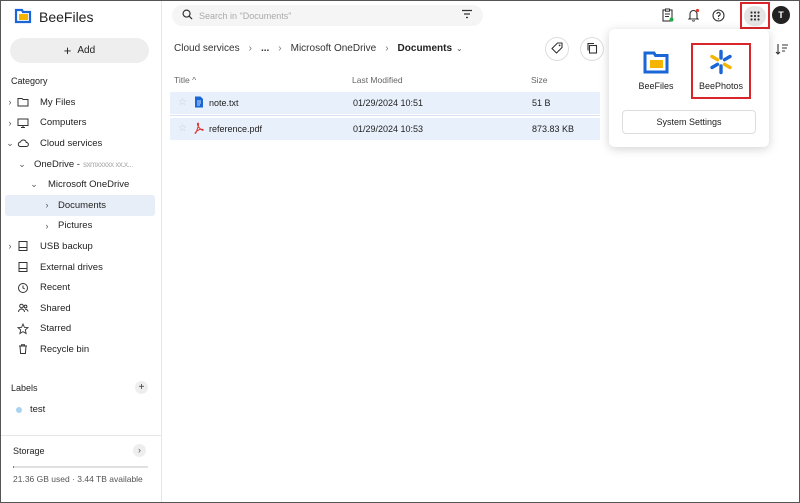  I want to click on app-tile-beephotos: BeePhotos, so click(721, 71).